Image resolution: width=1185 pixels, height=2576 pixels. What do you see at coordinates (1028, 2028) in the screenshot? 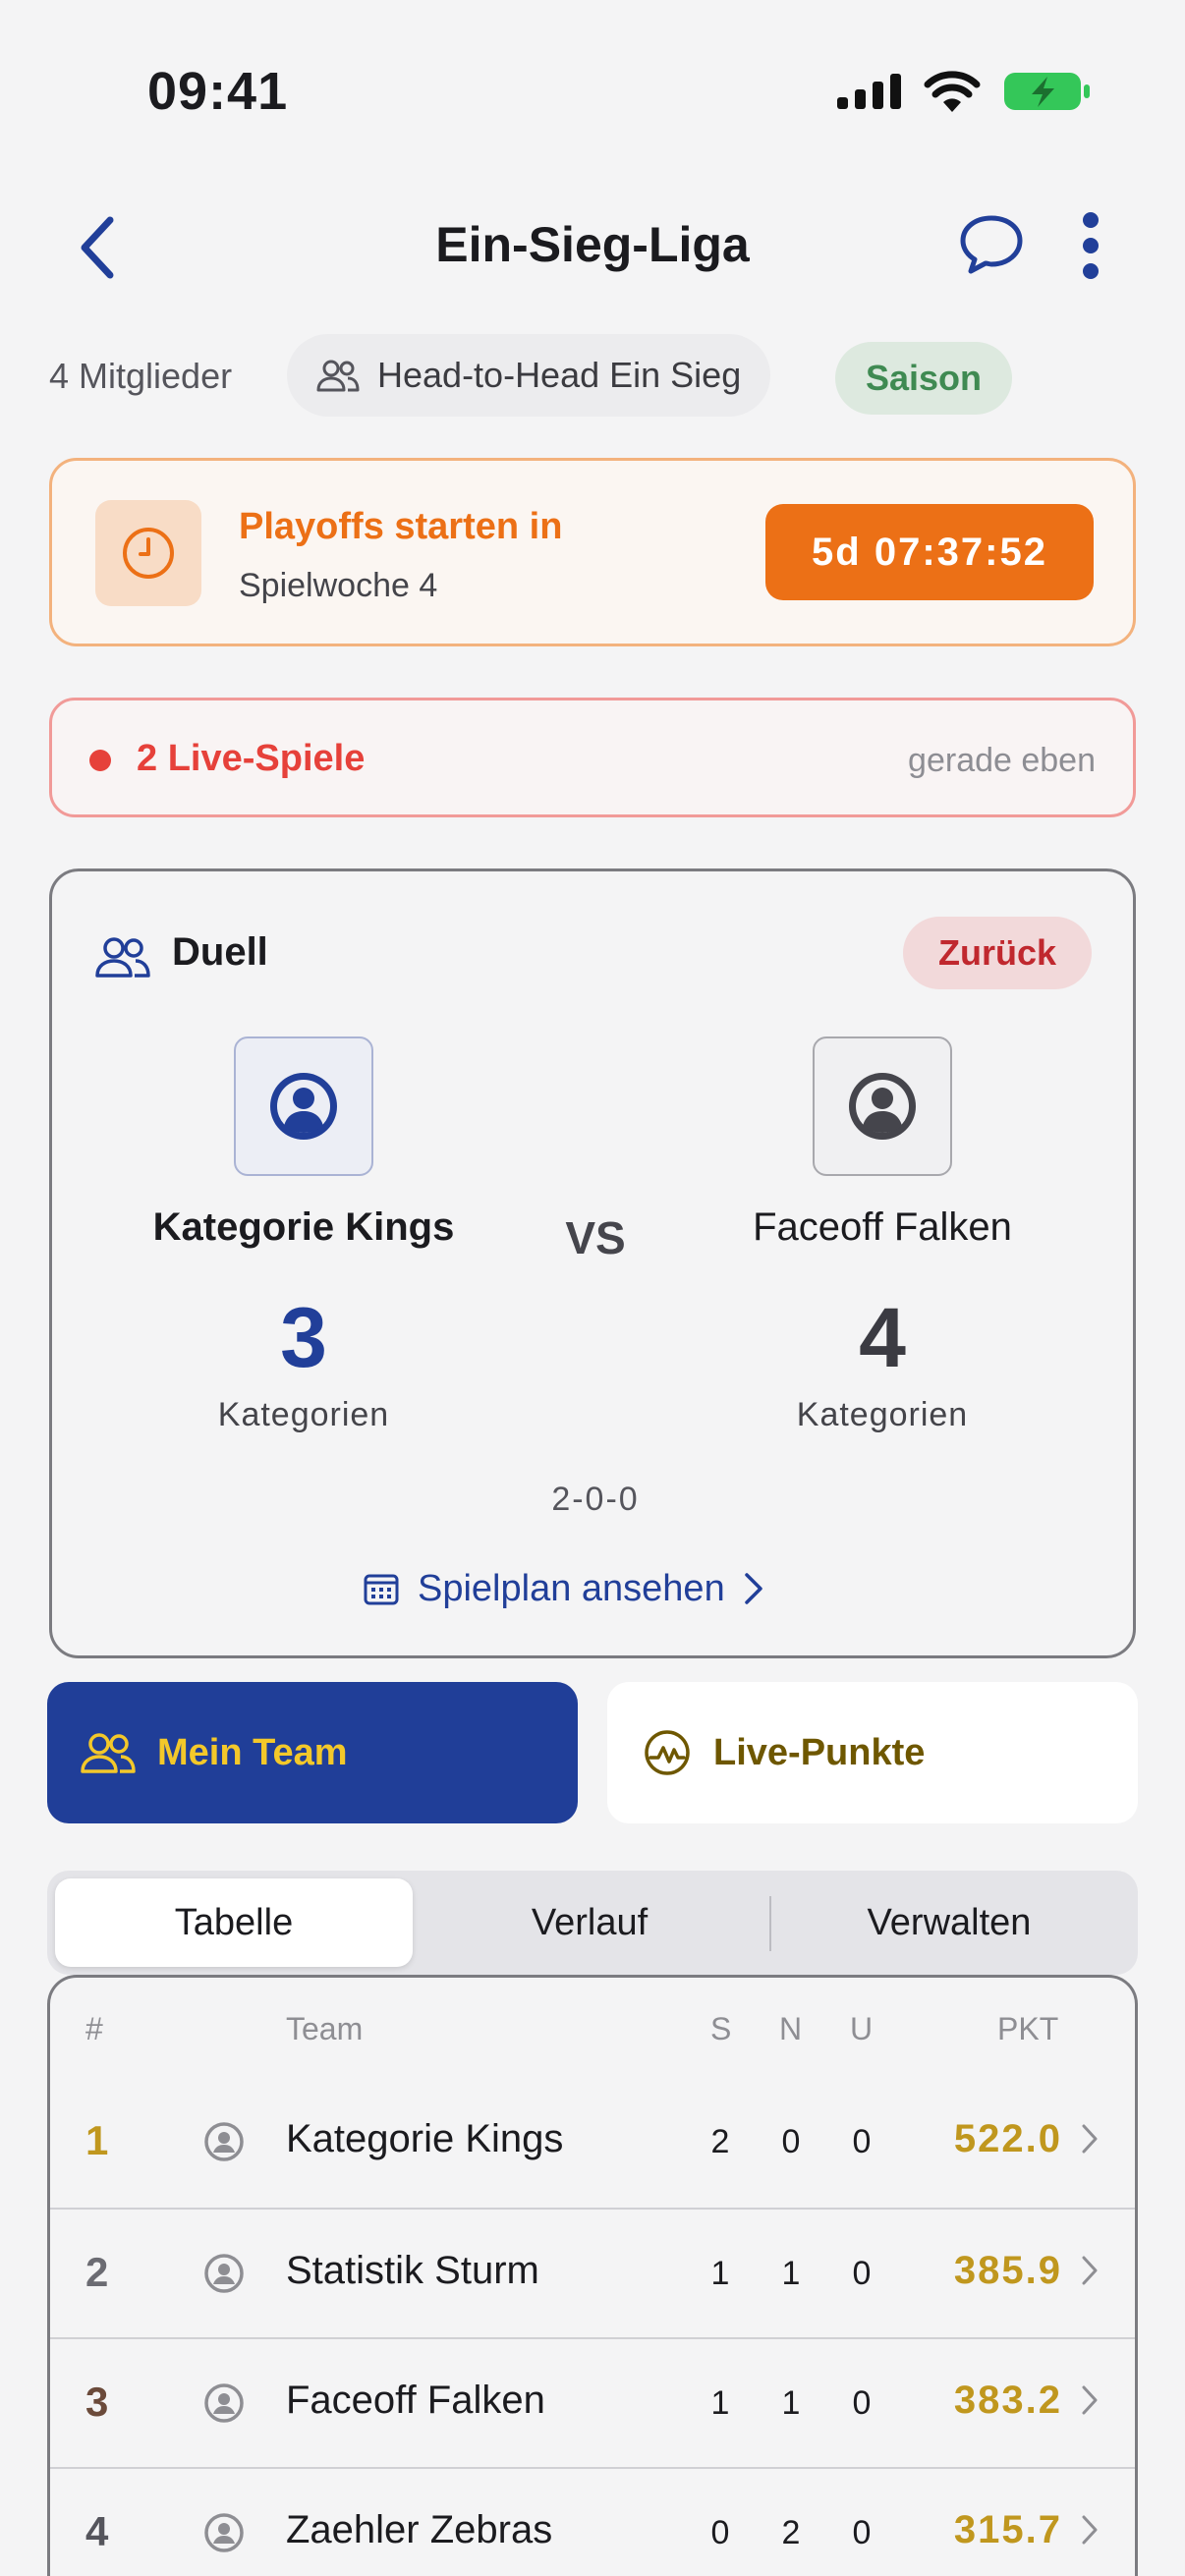
I see `col-header-points: PKT` at bounding box center [1028, 2028].